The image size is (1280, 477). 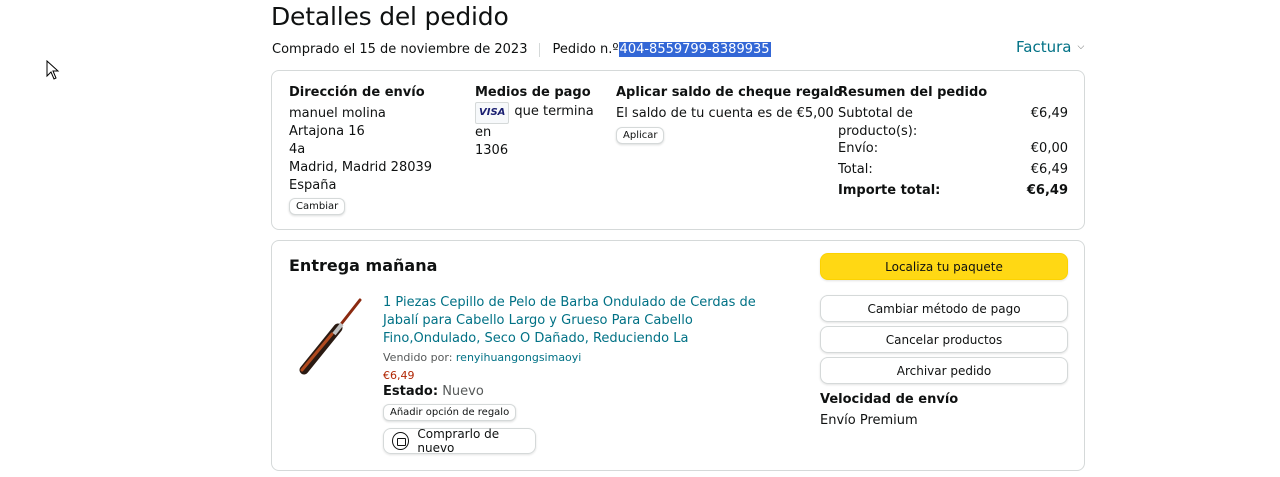 I want to click on buy-again-button: Comprarlo de nuevo, so click(x=459, y=441).